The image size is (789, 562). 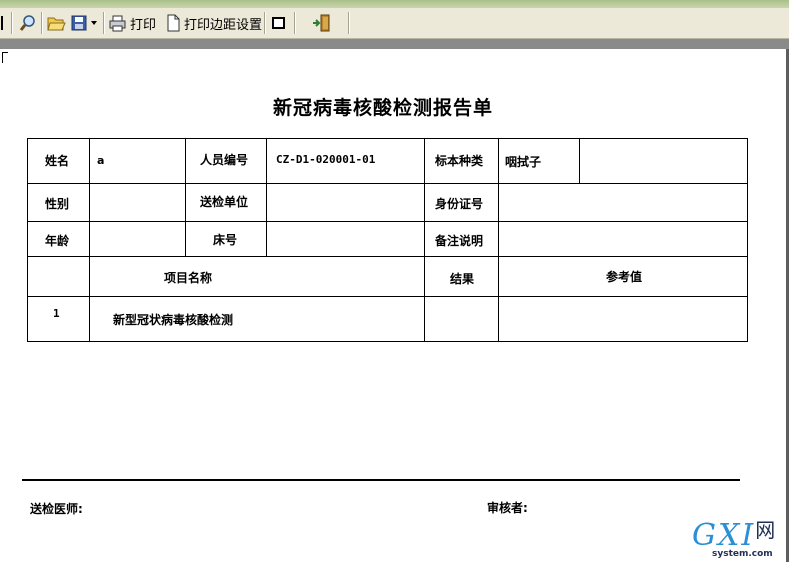 What do you see at coordinates (173, 320) in the screenshot?
I see `item-name: 新型冠状病毒核酸检测` at bounding box center [173, 320].